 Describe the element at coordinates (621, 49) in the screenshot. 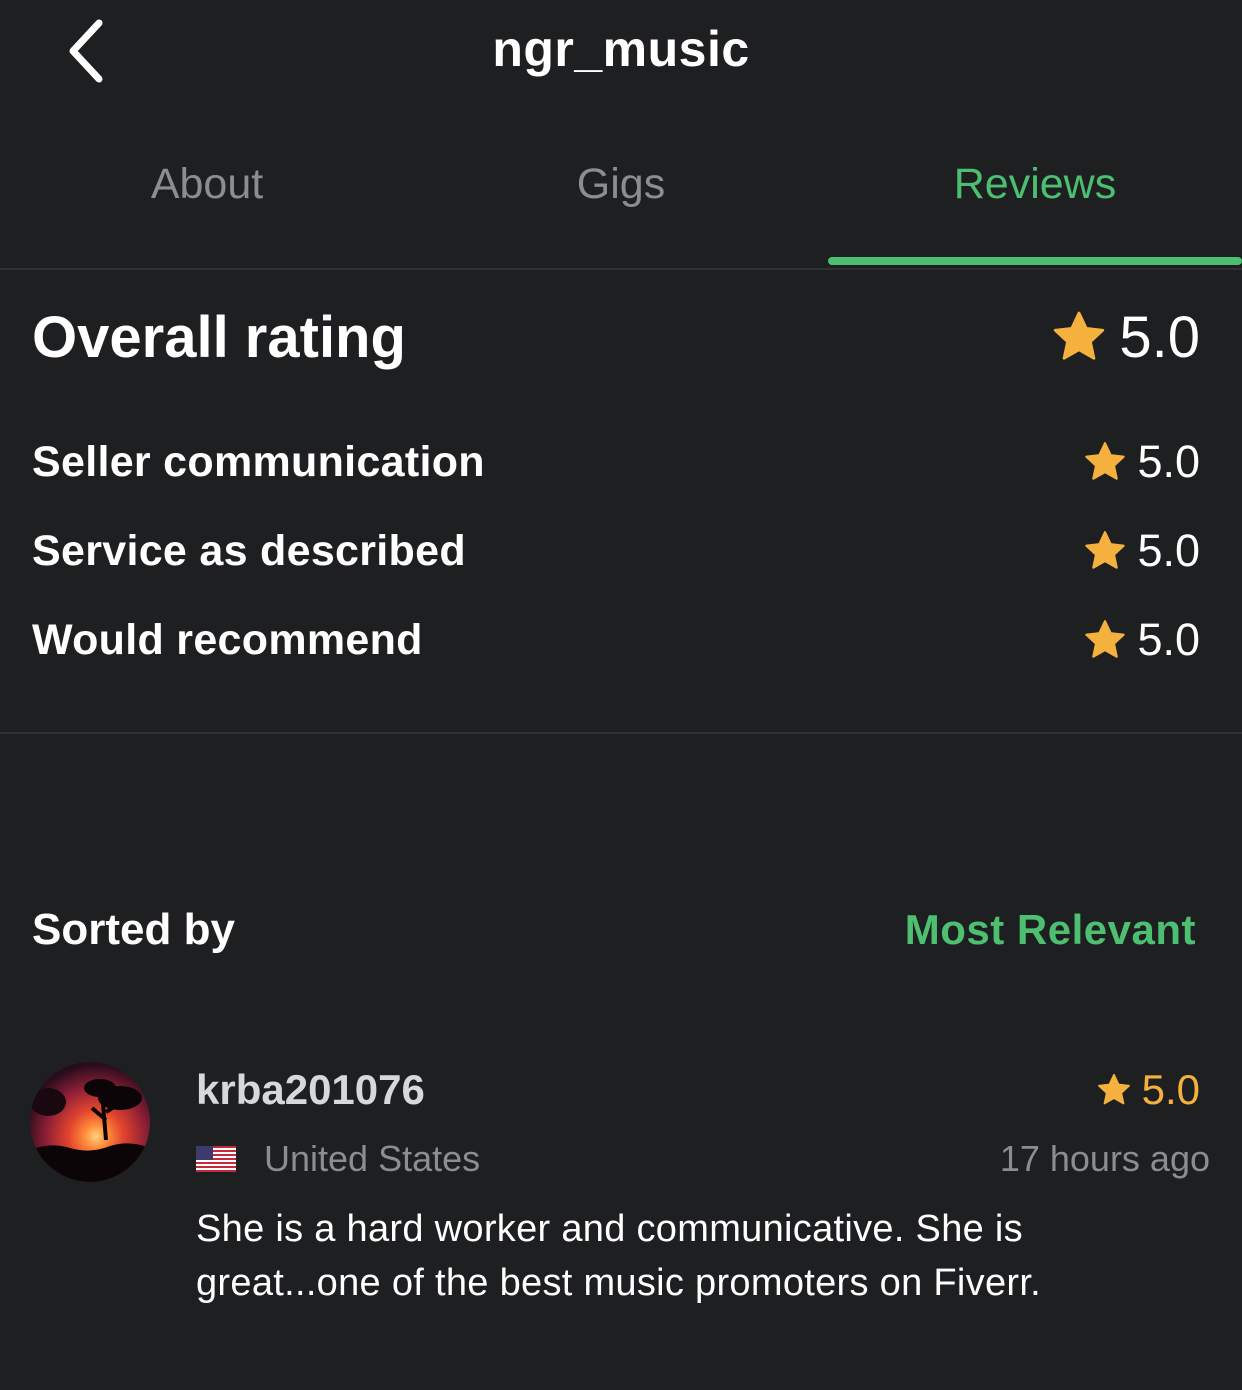

I see `page-title: ngr_music` at that location.